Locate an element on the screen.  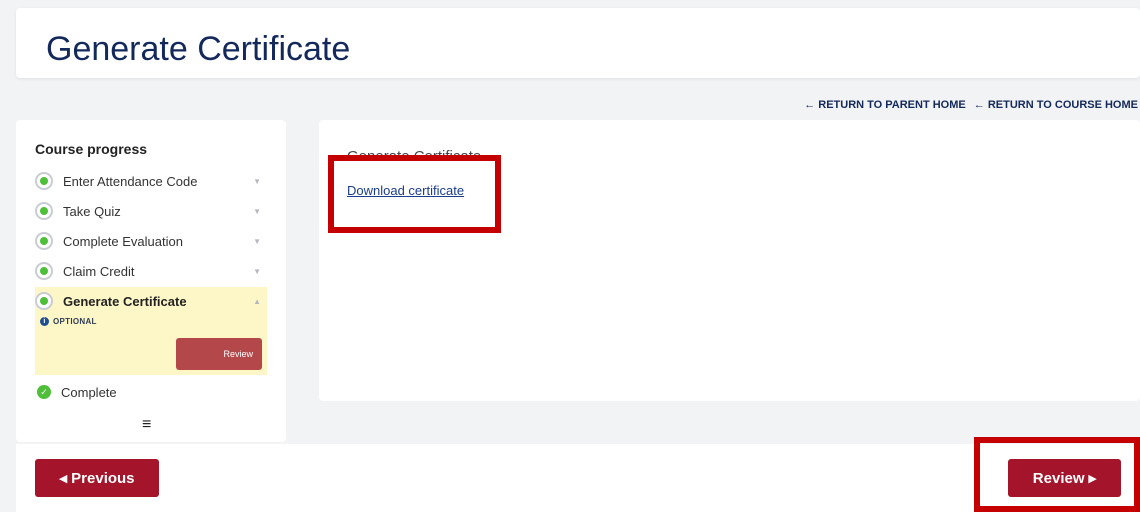
optional-badge: i OPTIONAL is located at coordinates (68, 321).